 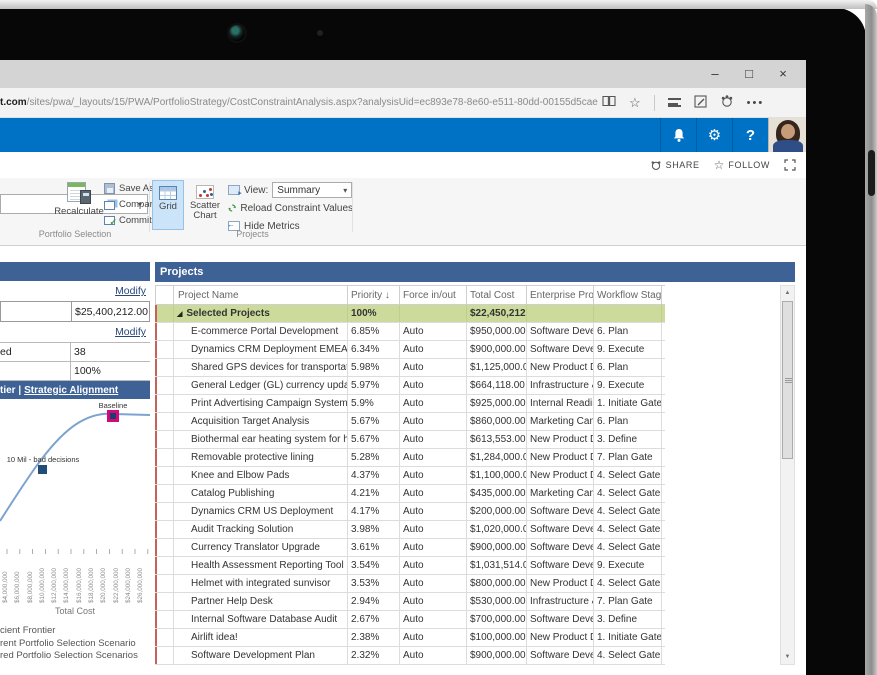 What do you see at coordinates (787, 475) in the screenshot?
I see `vertical-scrollbar: ▲ ▼` at bounding box center [787, 475].